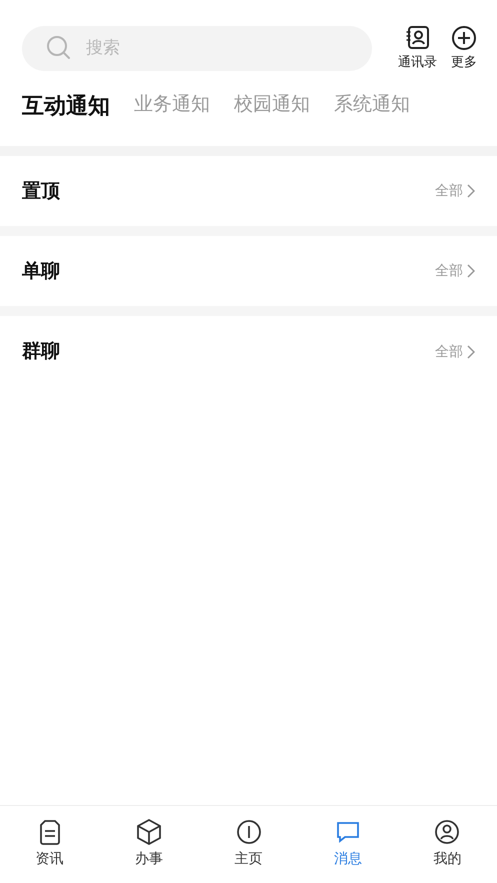 The width and height of the screenshot is (497, 883). I want to click on tab: 互动通知, so click(66, 106).